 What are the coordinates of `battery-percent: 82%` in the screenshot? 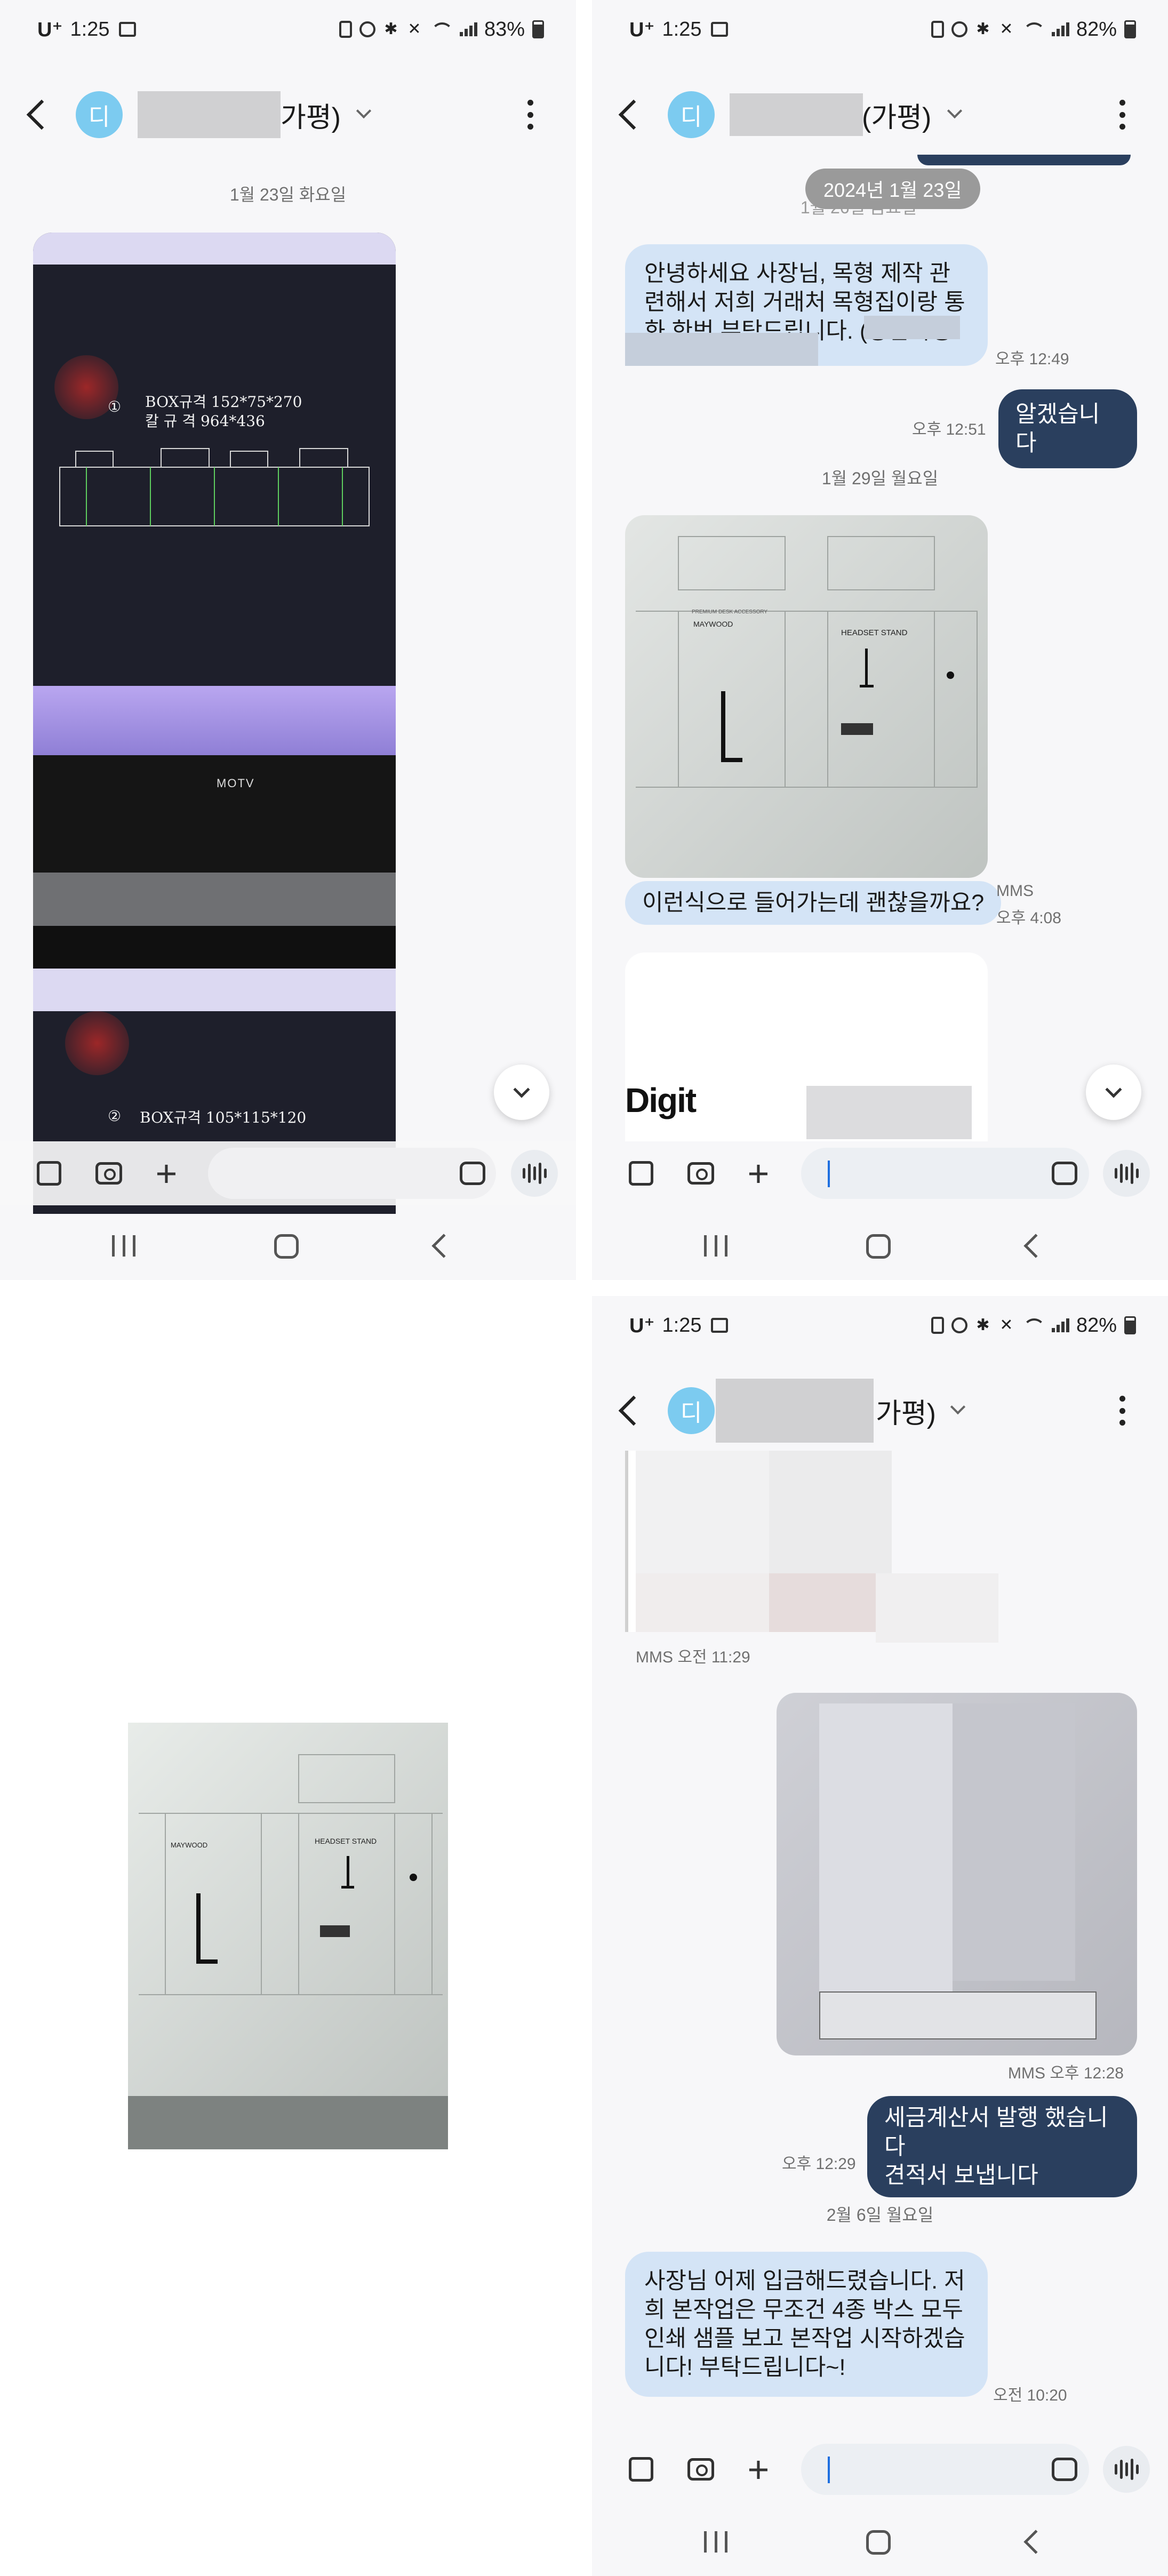 It's located at (1096, 29).